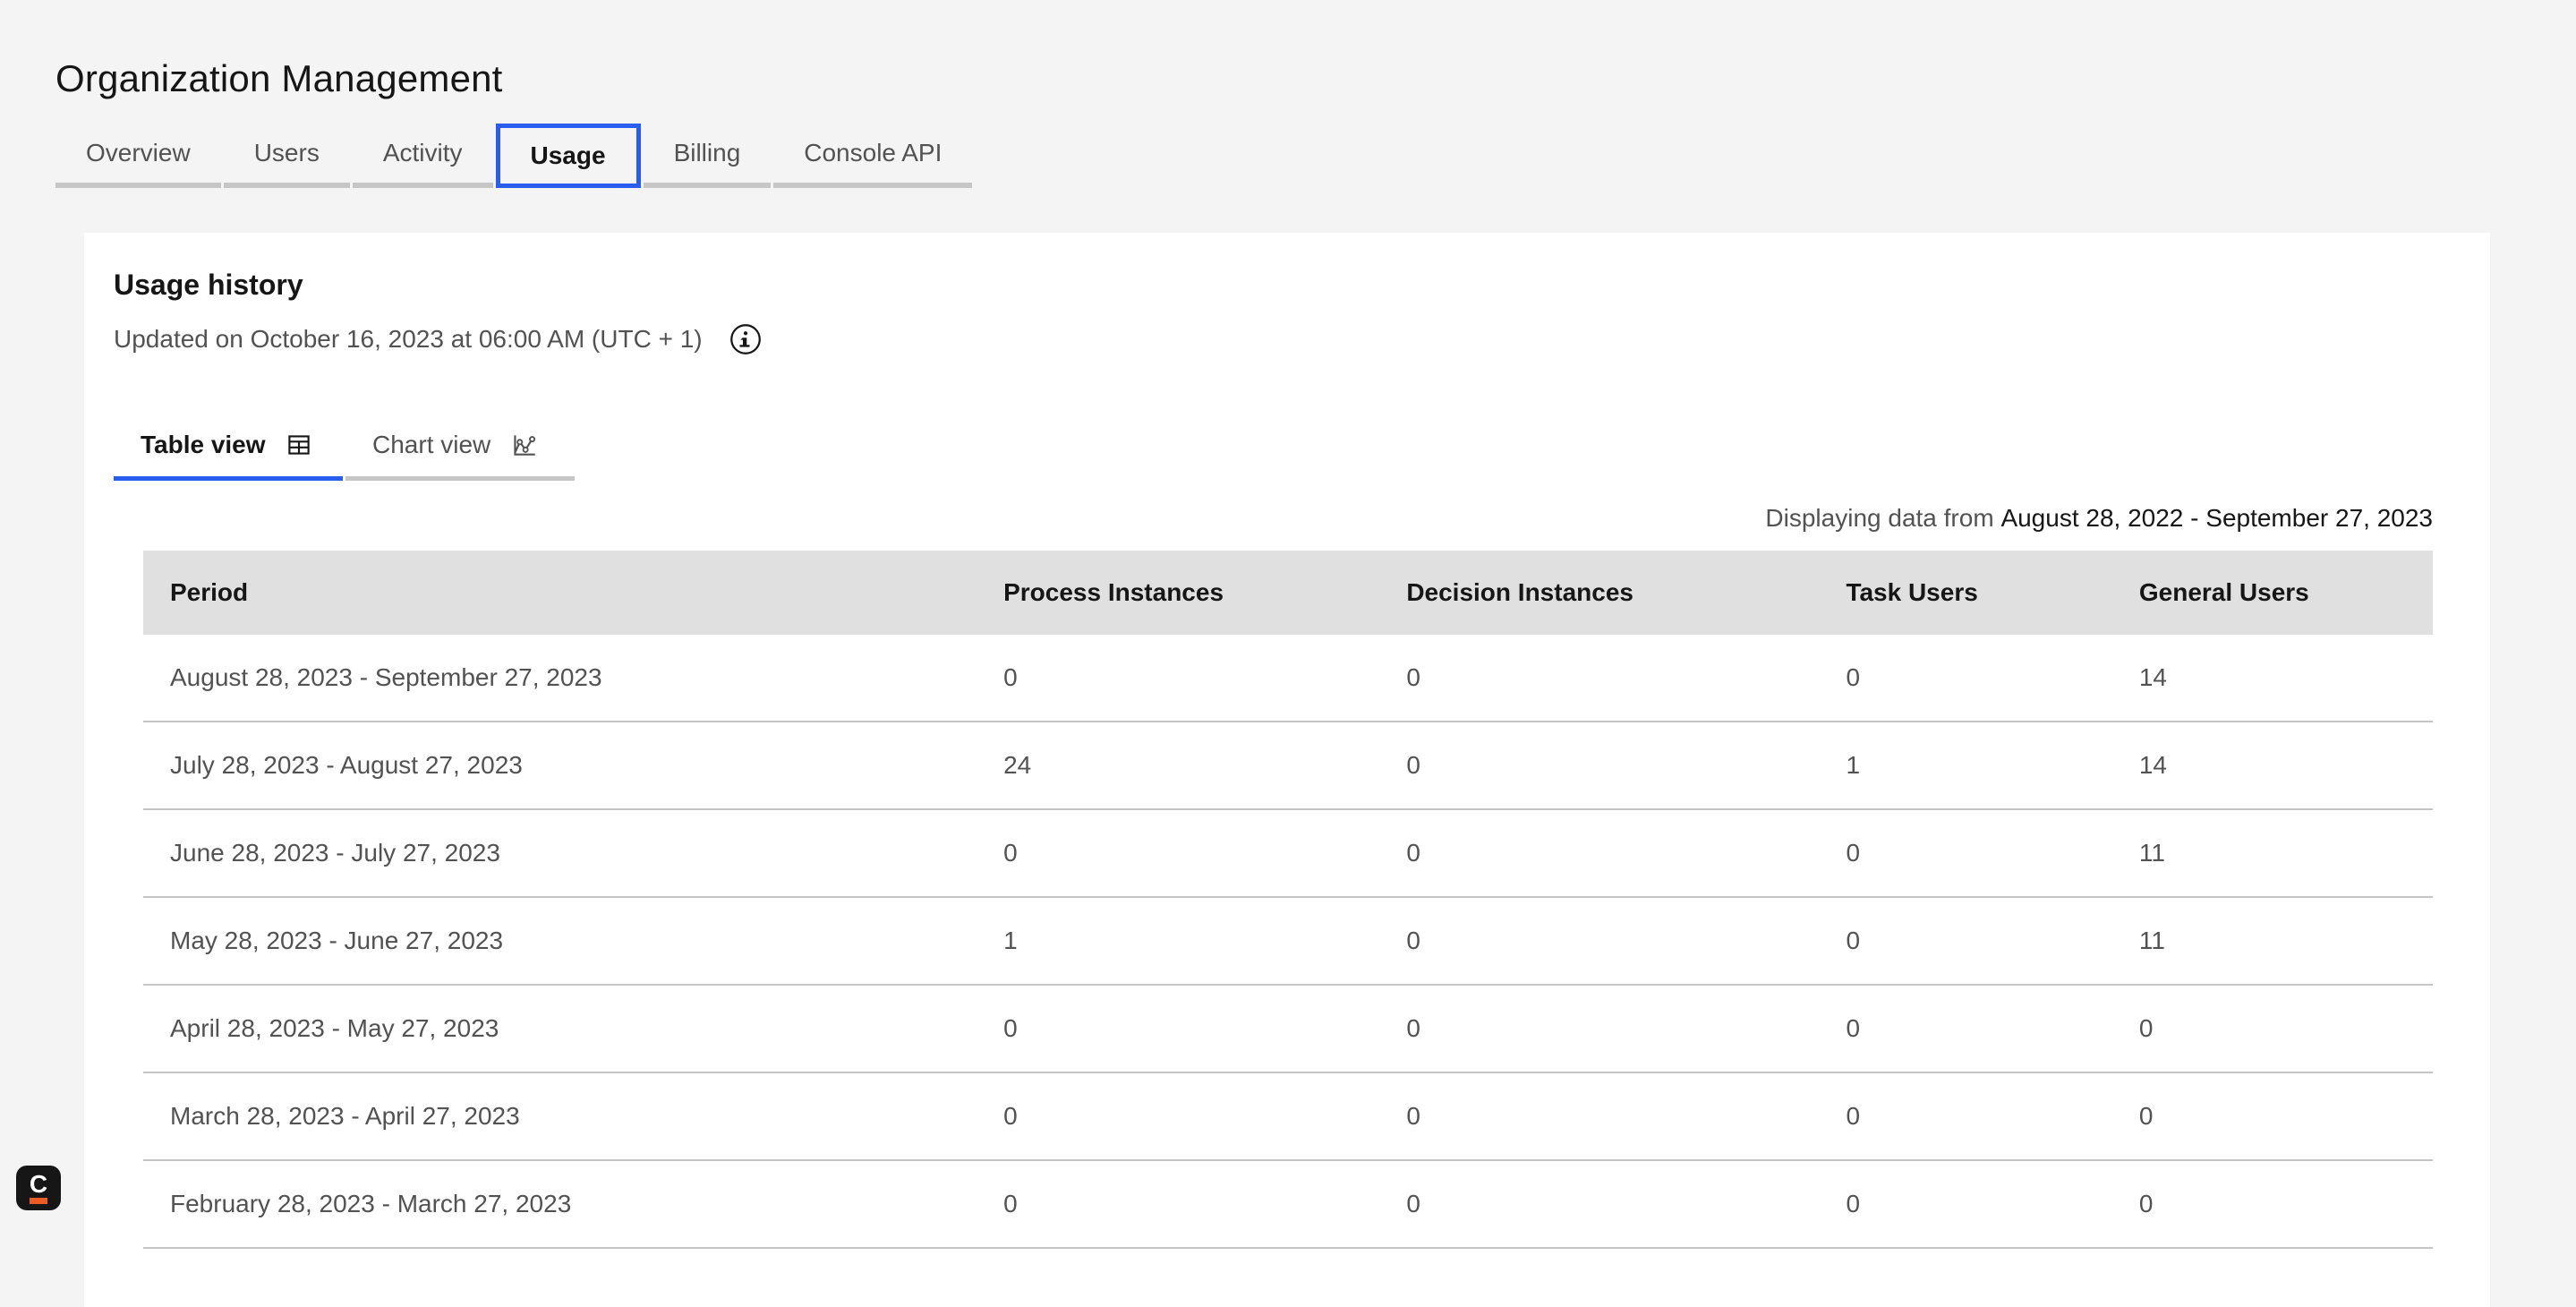 Image resolution: width=2576 pixels, height=1307 pixels. What do you see at coordinates (873, 156) in the screenshot?
I see `tab-console-api: Console API` at bounding box center [873, 156].